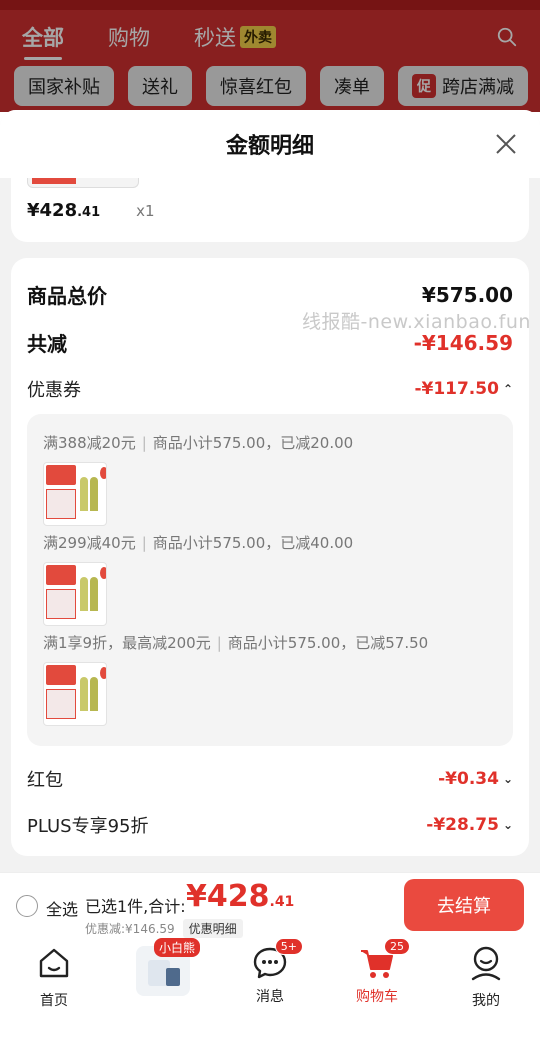  I want to click on cart-icon-wrap: 25, so click(384, 960).